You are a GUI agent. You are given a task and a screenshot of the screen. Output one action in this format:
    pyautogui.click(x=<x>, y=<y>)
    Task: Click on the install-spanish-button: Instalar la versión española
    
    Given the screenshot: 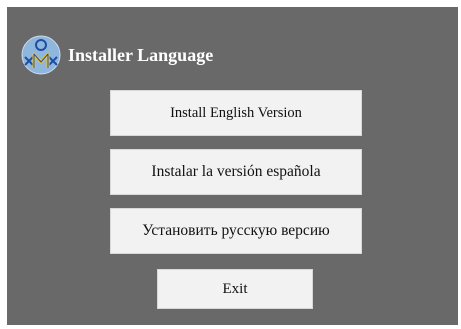 What is the action you would take?
    pyautogui.click(x=236, y=172)
    